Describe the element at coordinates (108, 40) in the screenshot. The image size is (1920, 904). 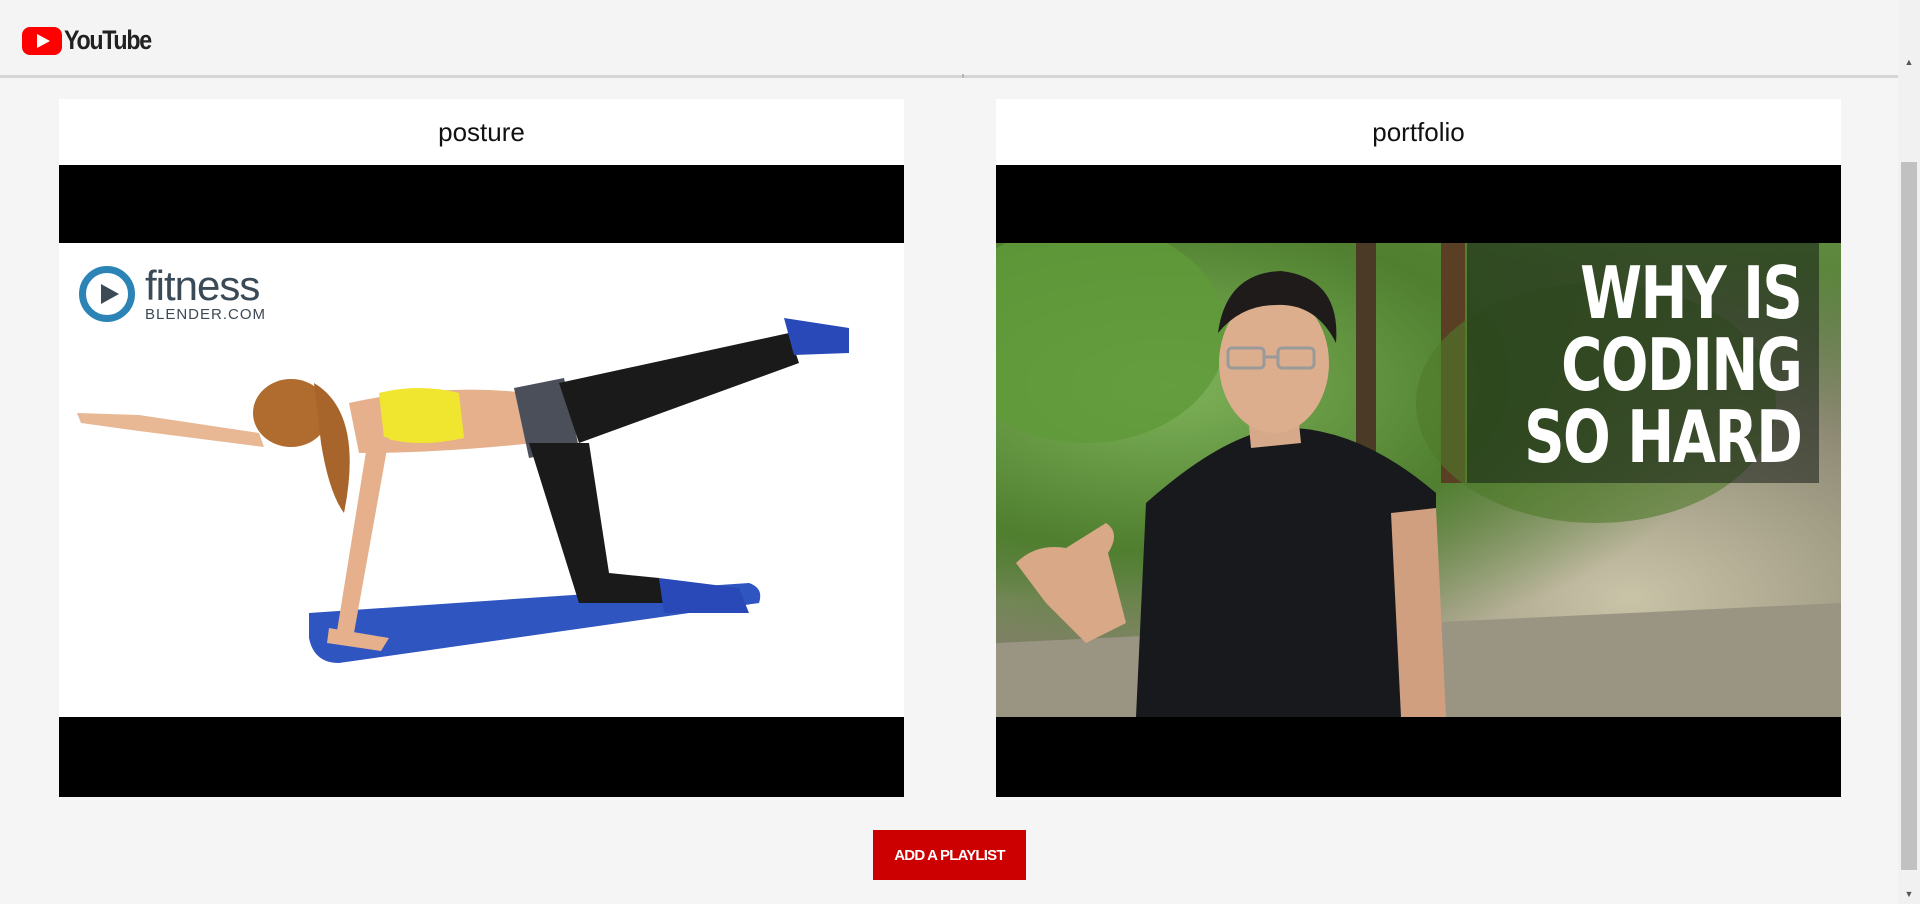
I see `logo-text: YouTube` at that location.